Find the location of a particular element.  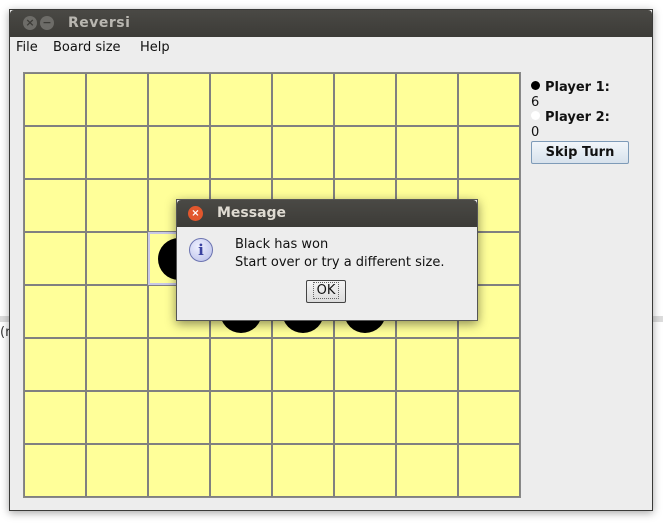

player2-score: 0 is located at coordinates (535, 132).